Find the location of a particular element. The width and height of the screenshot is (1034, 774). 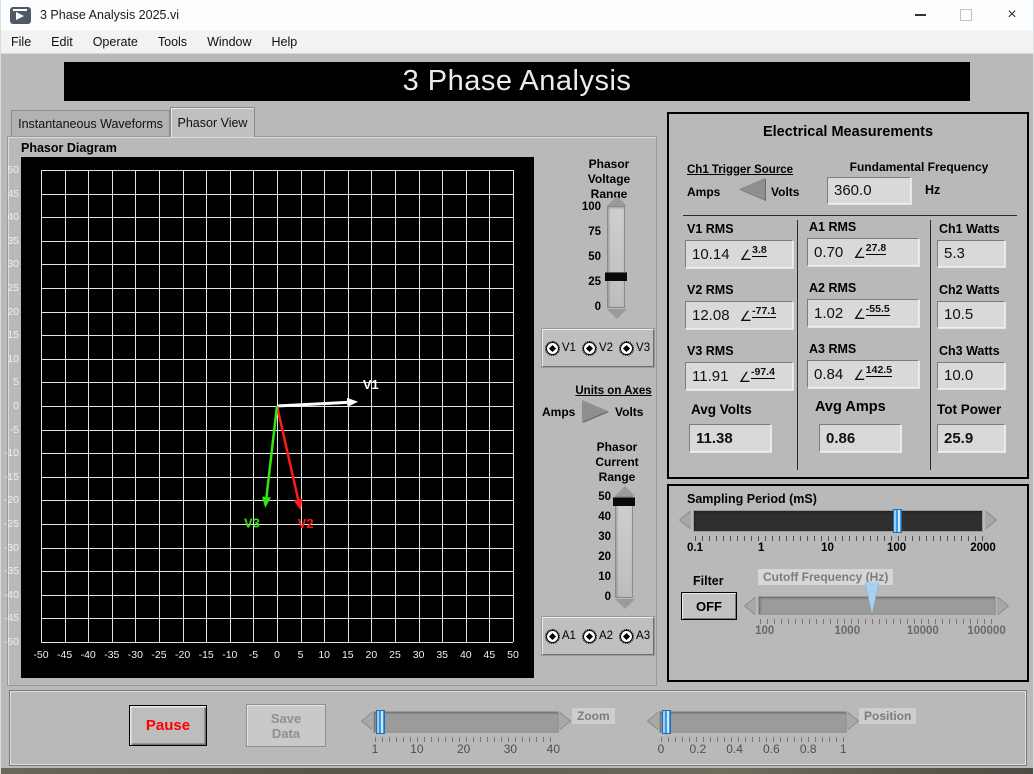

y-tick-label: 20 is located at coordinates (13, 311).